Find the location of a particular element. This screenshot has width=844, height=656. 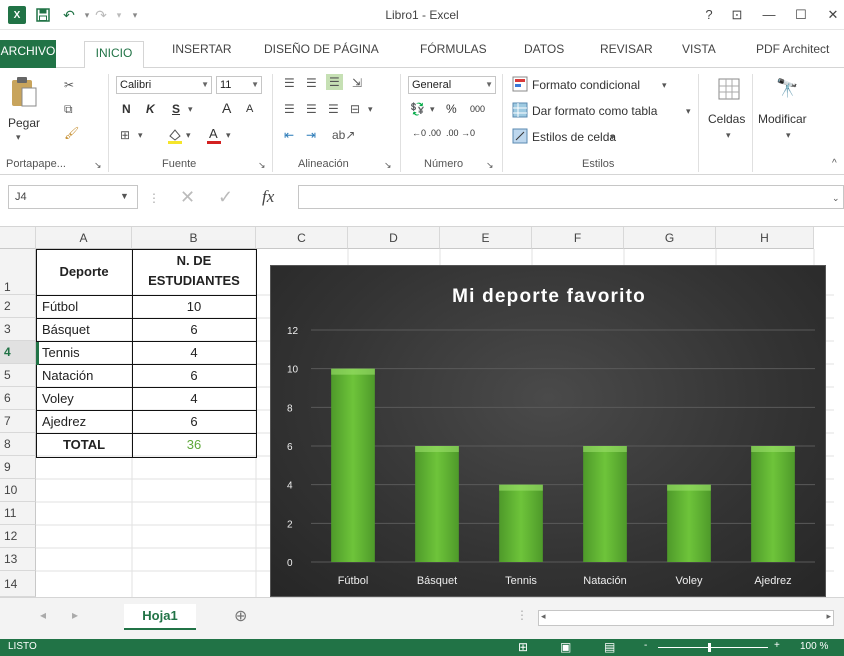

align-left-icon: ☰ is located at coordinates (289, 109).